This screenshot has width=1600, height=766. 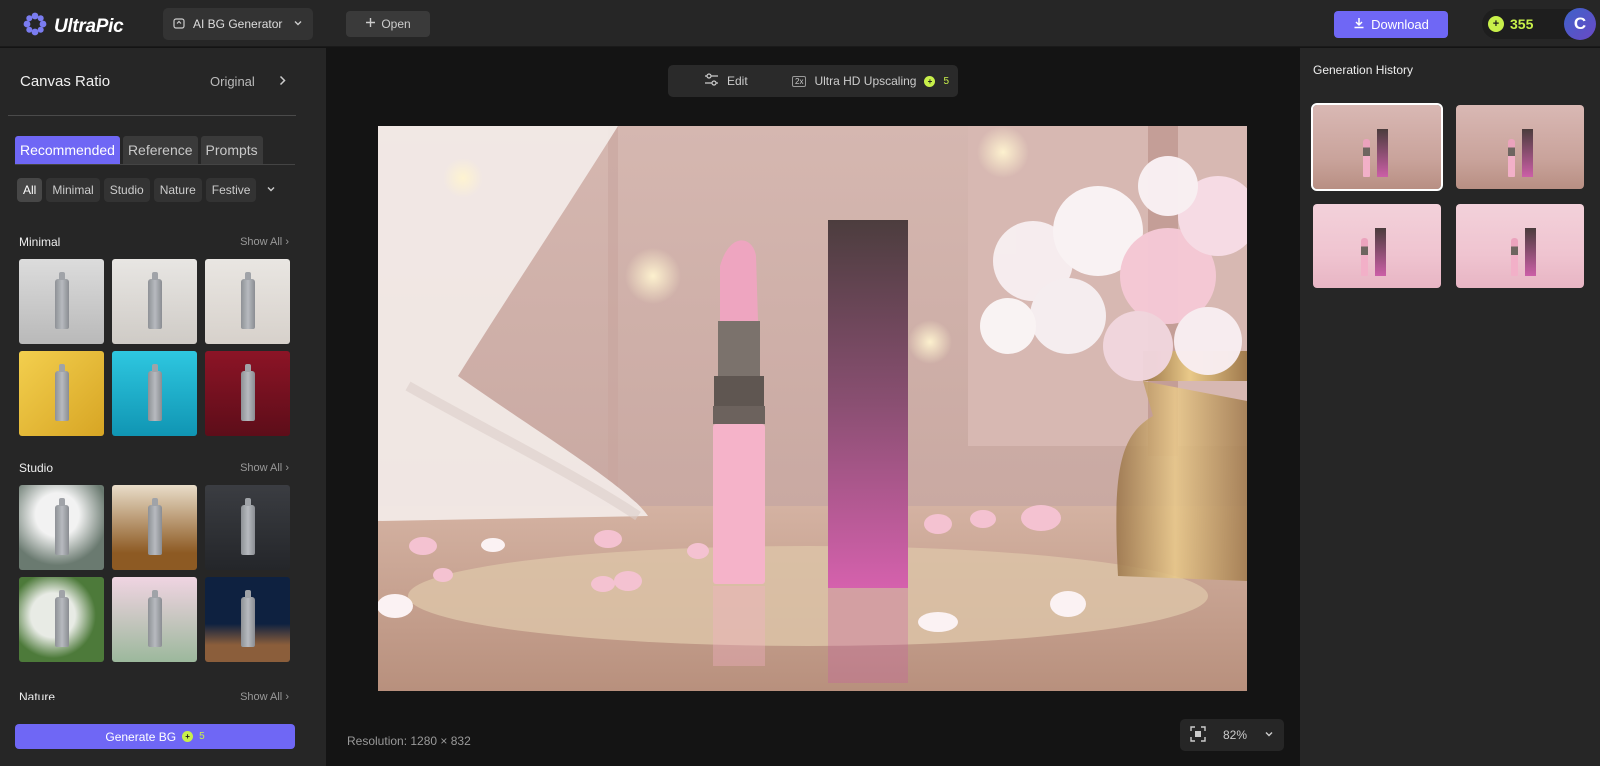 I want to click on canvas-ratio-value: Original, so click(x=232, y=81).